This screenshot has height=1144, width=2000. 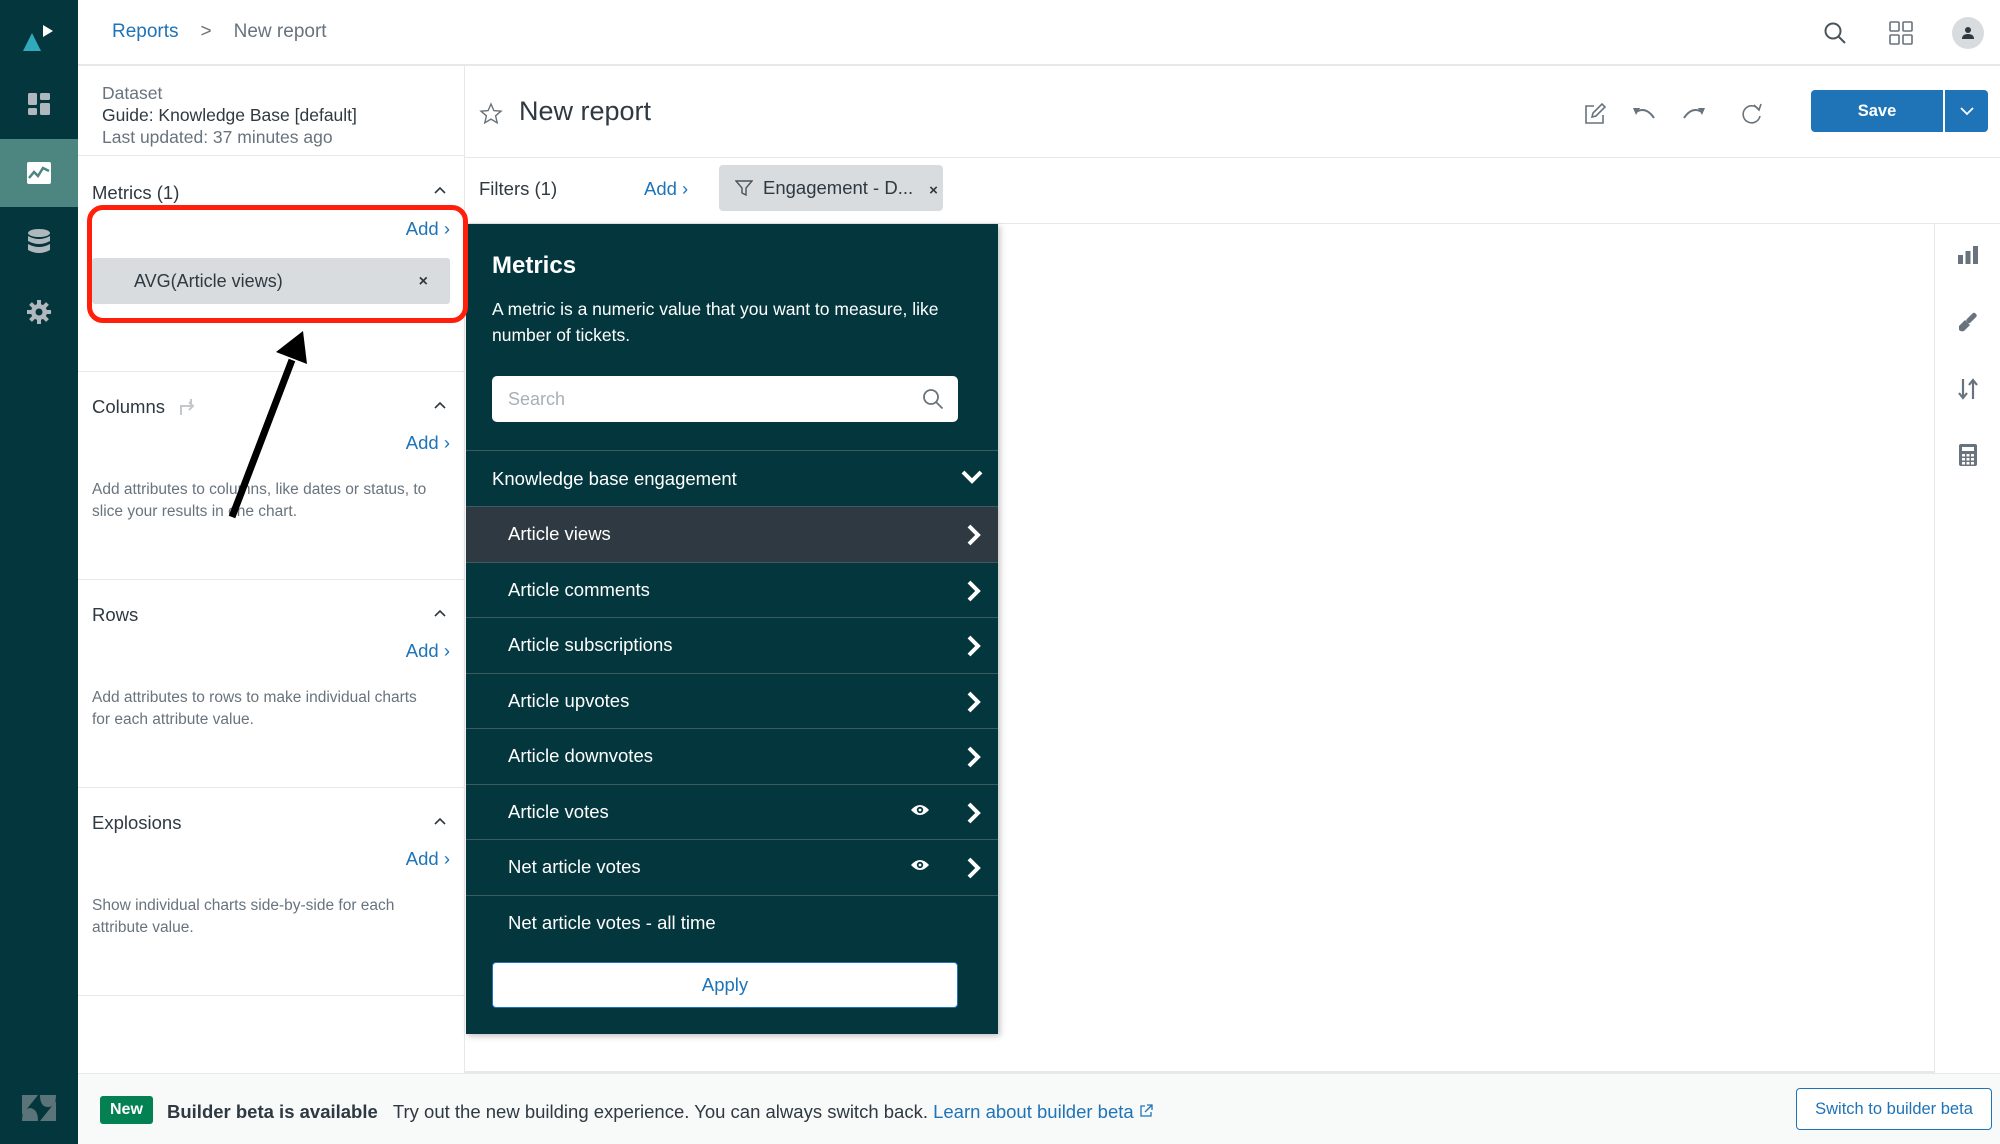 I want to click on apply-button: Apply, so click(x=725, y=985).